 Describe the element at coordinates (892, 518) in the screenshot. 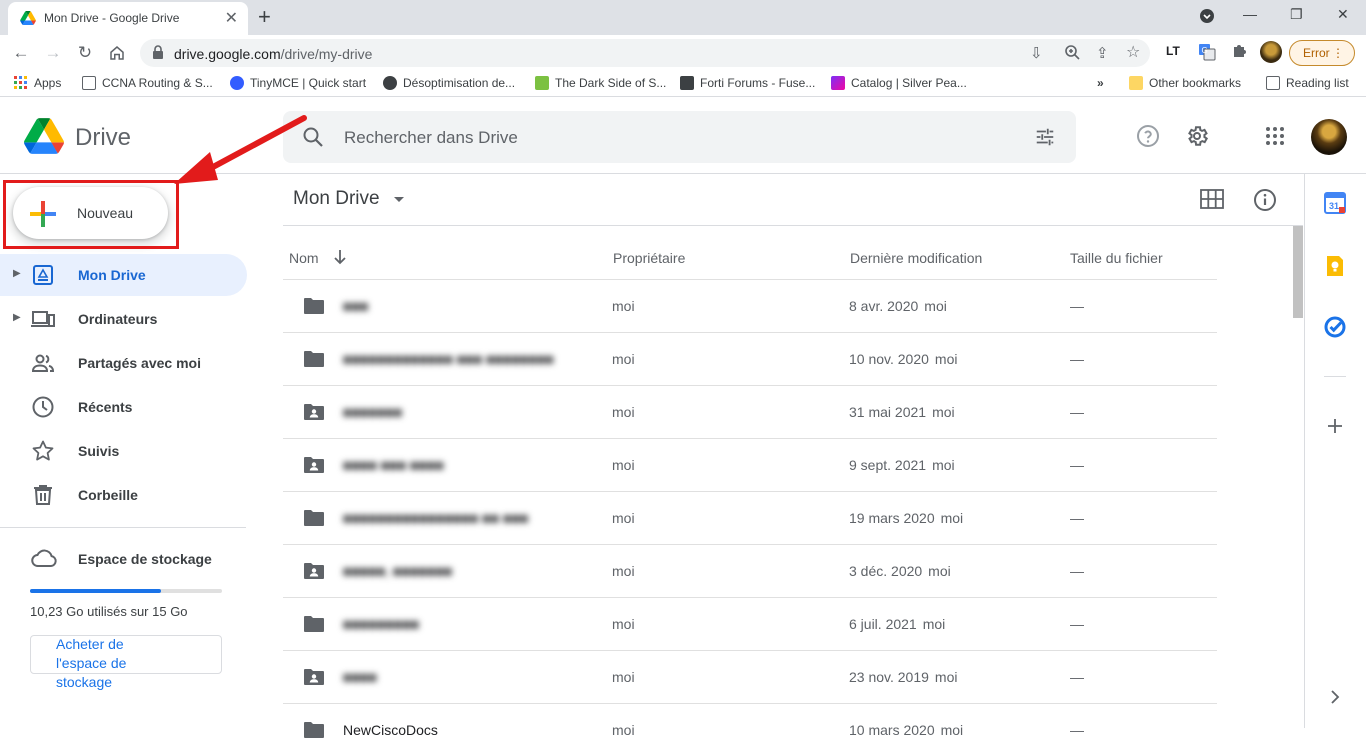

I see `modified-date: 19 mars 2020` at that location.